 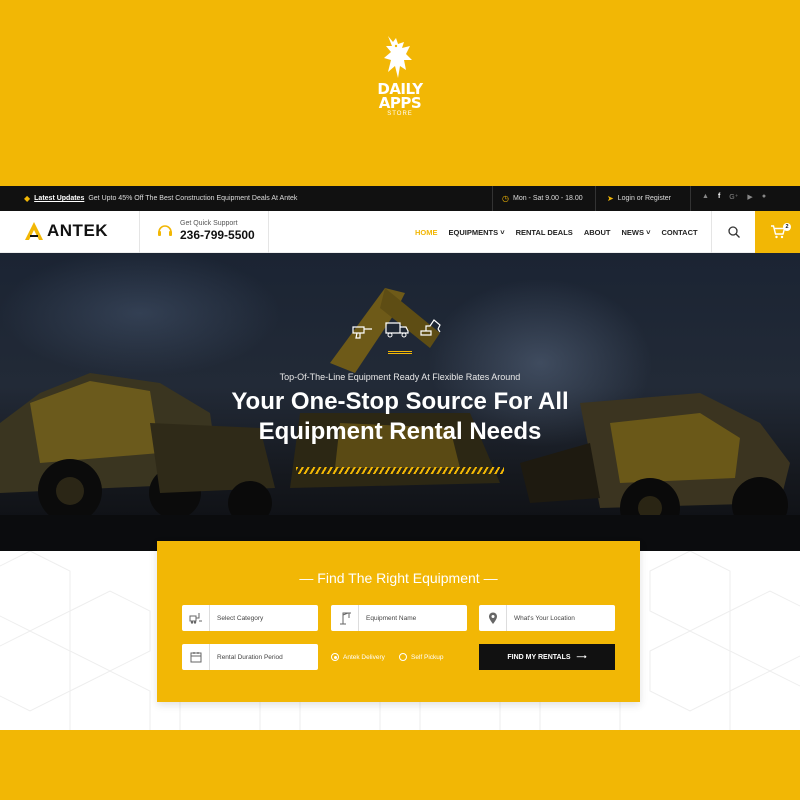 What do you see at coordinates (400, 103) in the screenshot?
I see `promo-brand-apps: APPS` at bounding box center [400, 103].